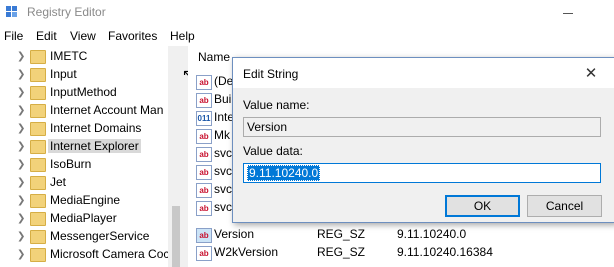 The width and height of the screenshot is (614, 267). I want to click on value-name-label: Value name:, so click(276, 105).